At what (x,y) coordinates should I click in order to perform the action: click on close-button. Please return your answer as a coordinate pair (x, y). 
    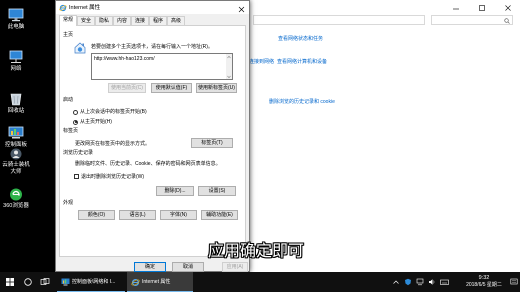
    Looking at the image, I should click on (508, 6).